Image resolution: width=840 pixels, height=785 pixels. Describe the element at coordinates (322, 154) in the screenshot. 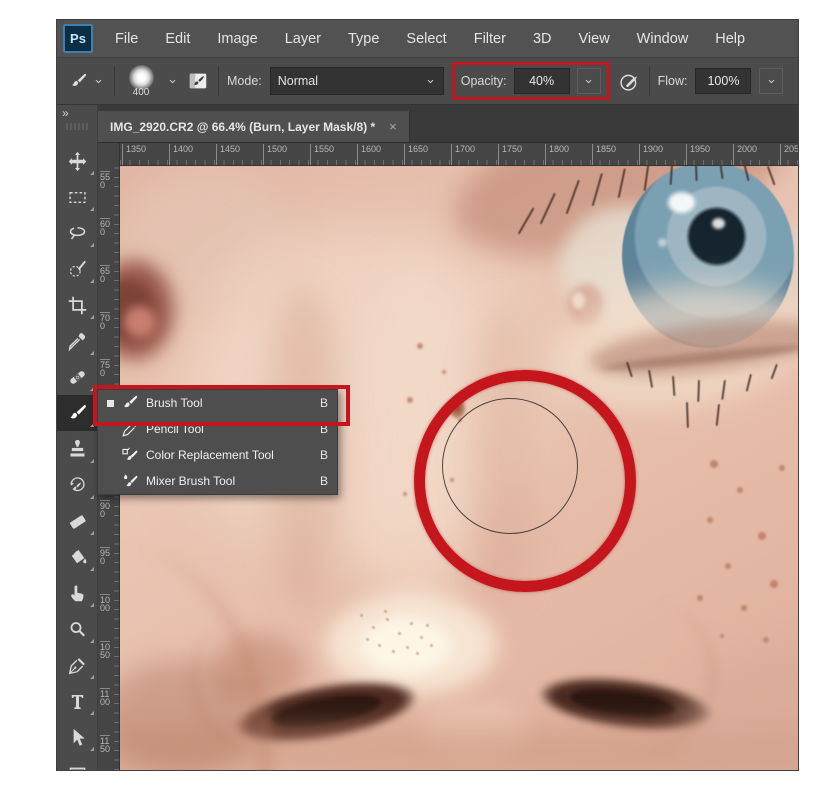

I see `ruler-label: 1550` at that location.